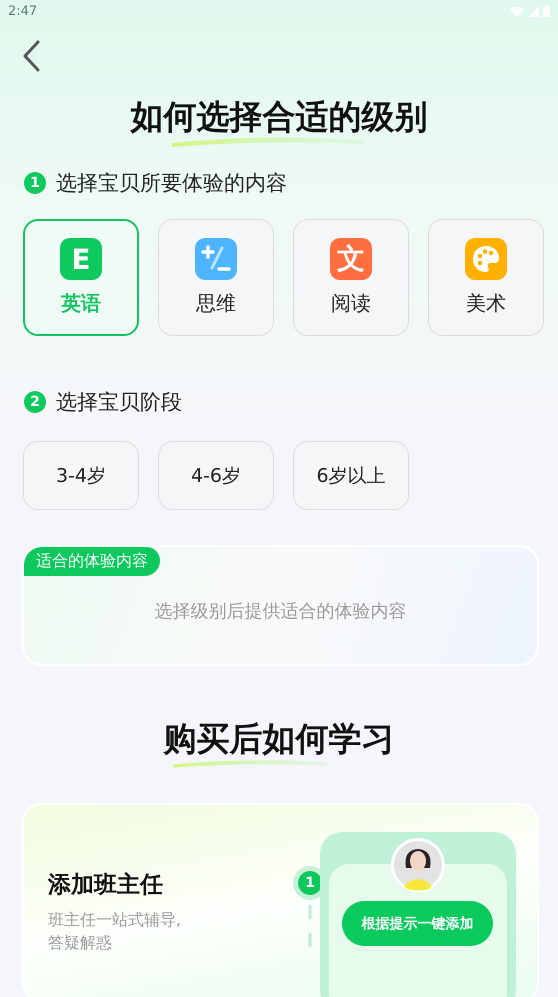 This screenshot has height=997, width=558. What do you see at coordinates (92, 561) in the screenshot?
I see `card-tag: 适合的体验内容` at bounding box center [92, 561].